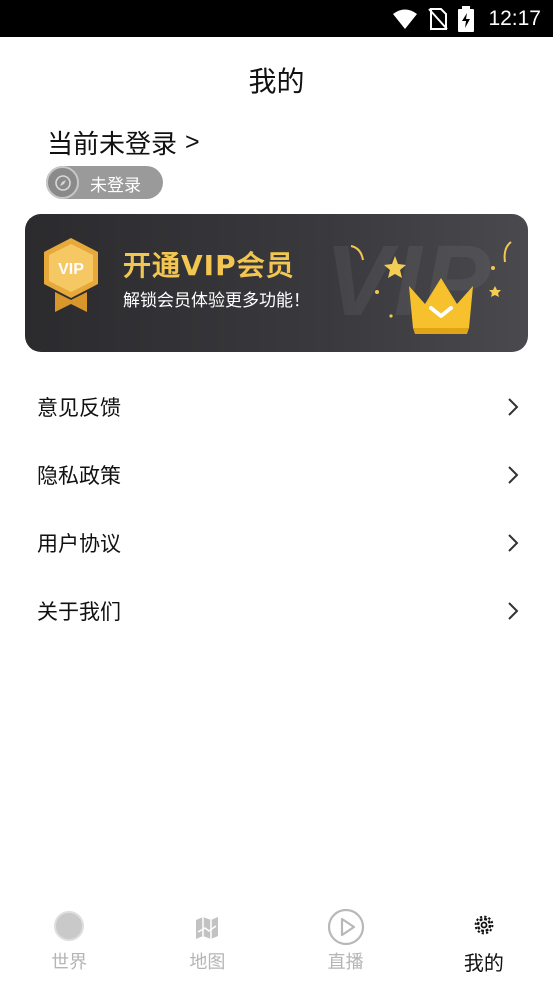 This screenshot has height=983, width=553. Describe the element at coordinates (276, 283) in the screenshot. I see `vip-banner: VIP VIP 开通VIP会员 解锁会员体验更多功能！` at that location.